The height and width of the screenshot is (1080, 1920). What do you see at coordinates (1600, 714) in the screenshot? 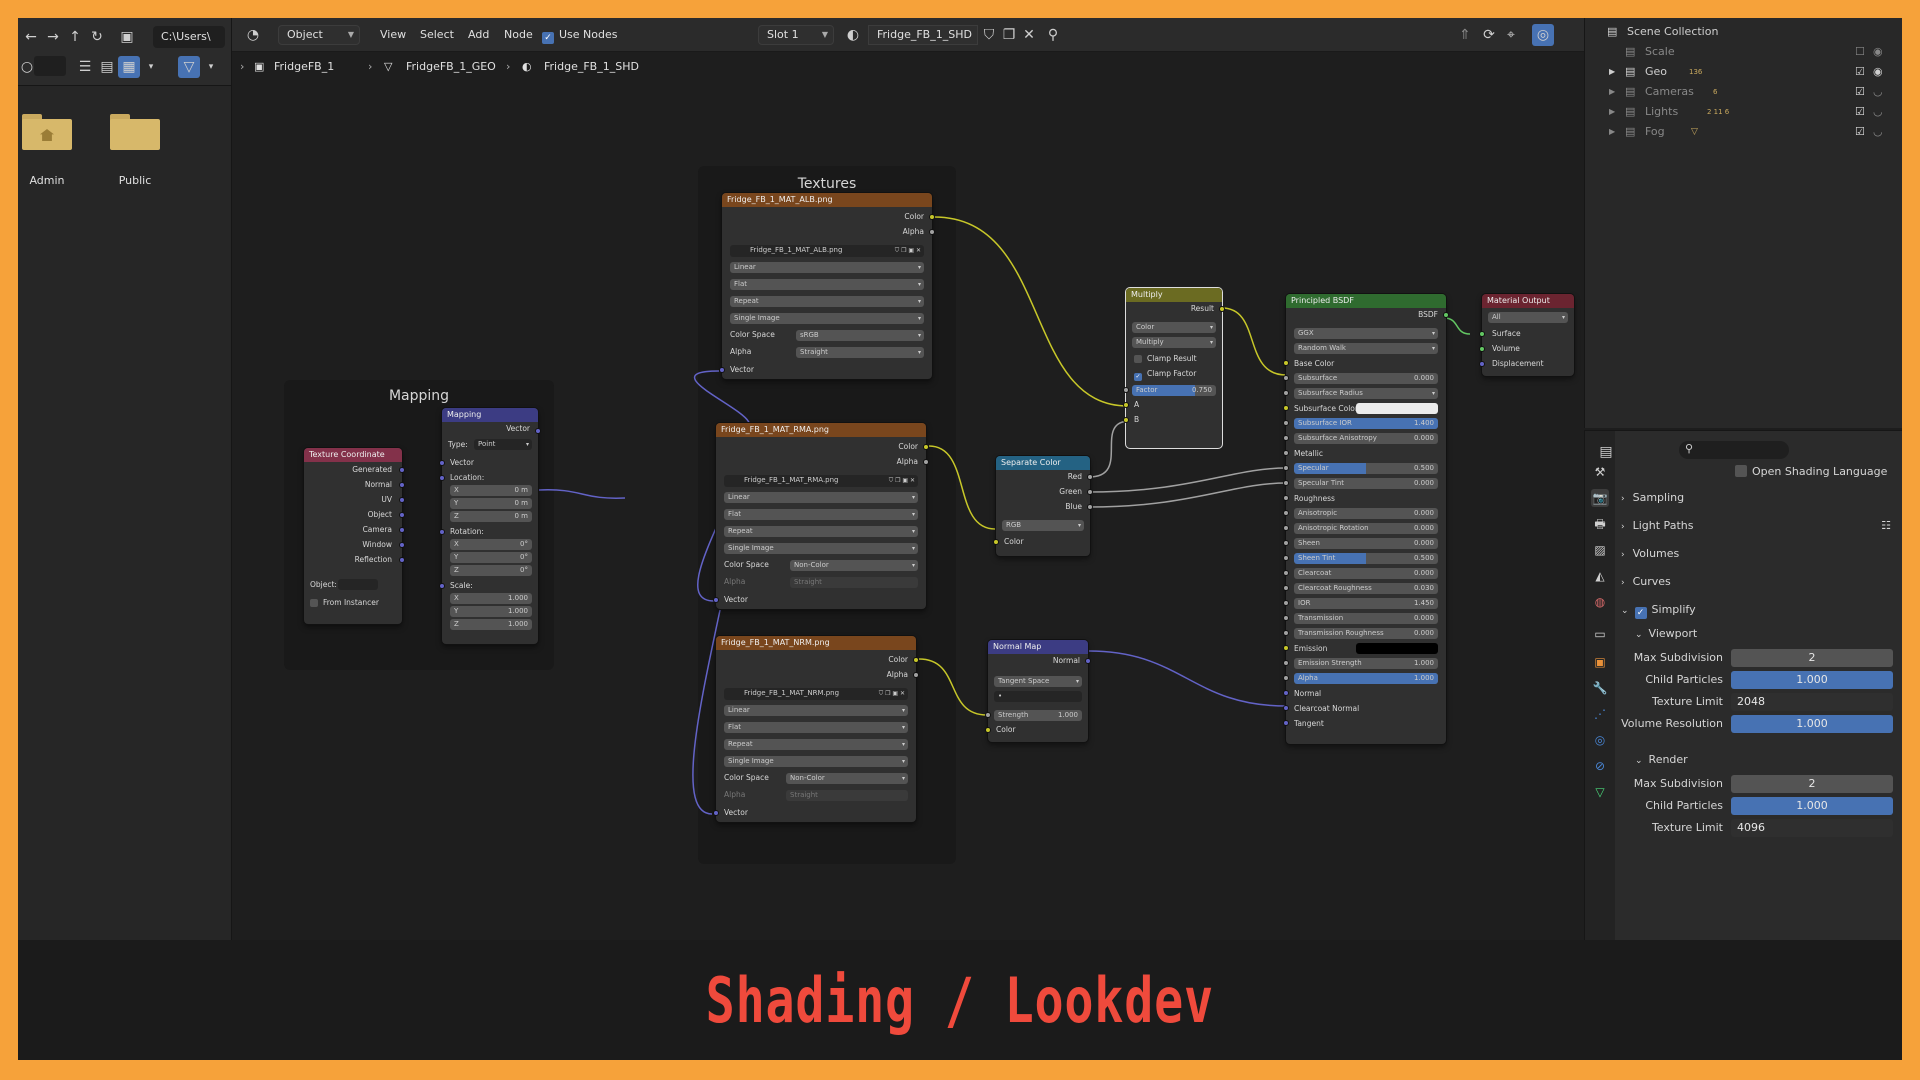
I see `particles-tab-icon: ⋰` at bounding box center [1600, 714].